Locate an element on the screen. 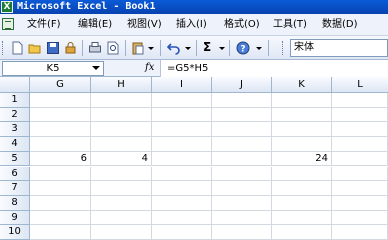 The width and height of the screenshot is (388, 240). cell-l5 is located at coordinates (360, 159).